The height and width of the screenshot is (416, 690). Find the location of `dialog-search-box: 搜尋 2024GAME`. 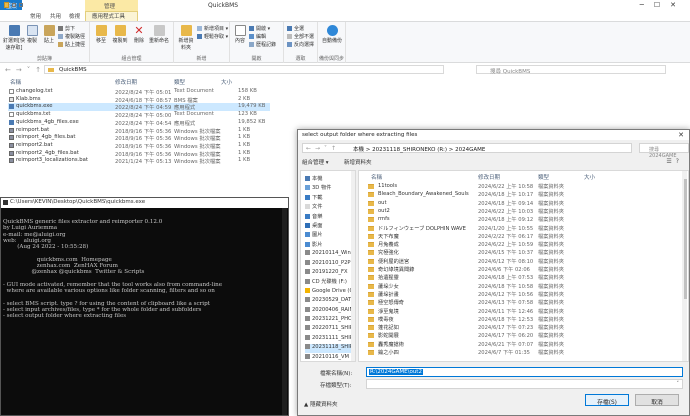

dialog-search-box: 搜尋 2024GAME is located at coordinates (664, 151).